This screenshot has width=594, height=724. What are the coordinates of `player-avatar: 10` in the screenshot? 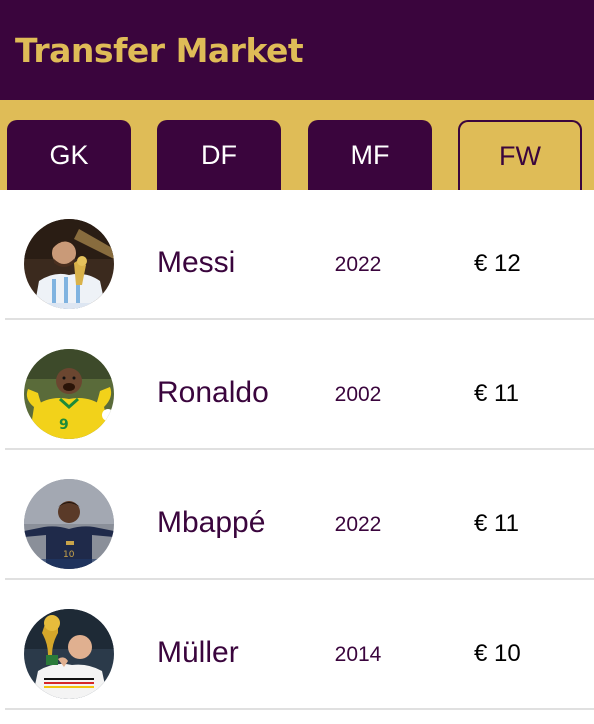 It's located at (69, 524).